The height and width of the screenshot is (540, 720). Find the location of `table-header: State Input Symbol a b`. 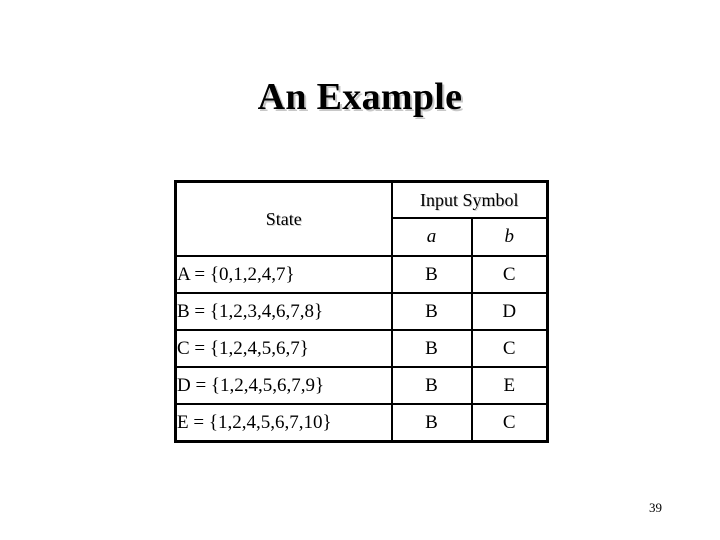

table-header: State Input Symbol a b is located at coordinates (361, 218).